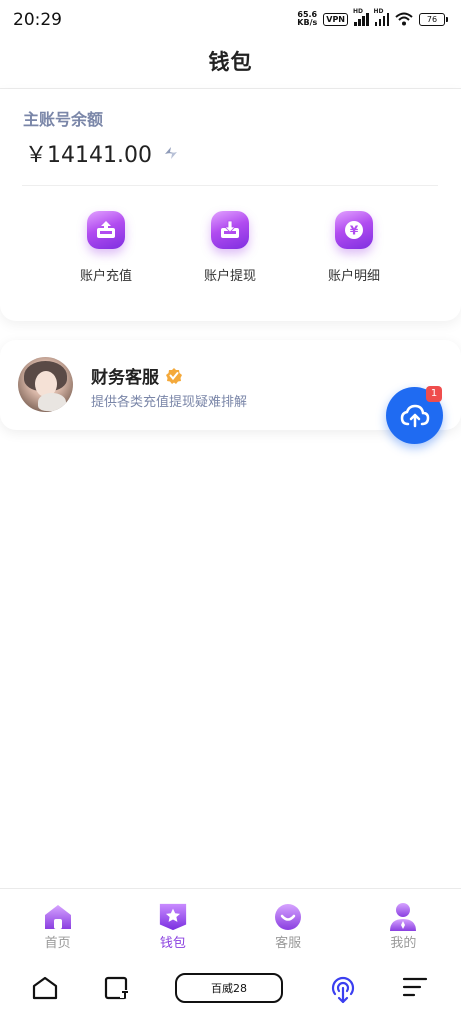 The width and height of the screenshot is (461, 1024). What do you see at coordinates (88, 155) in the screenshot?
I see `balance-amount: ￥14141.00` at bounding box center [88, 155].